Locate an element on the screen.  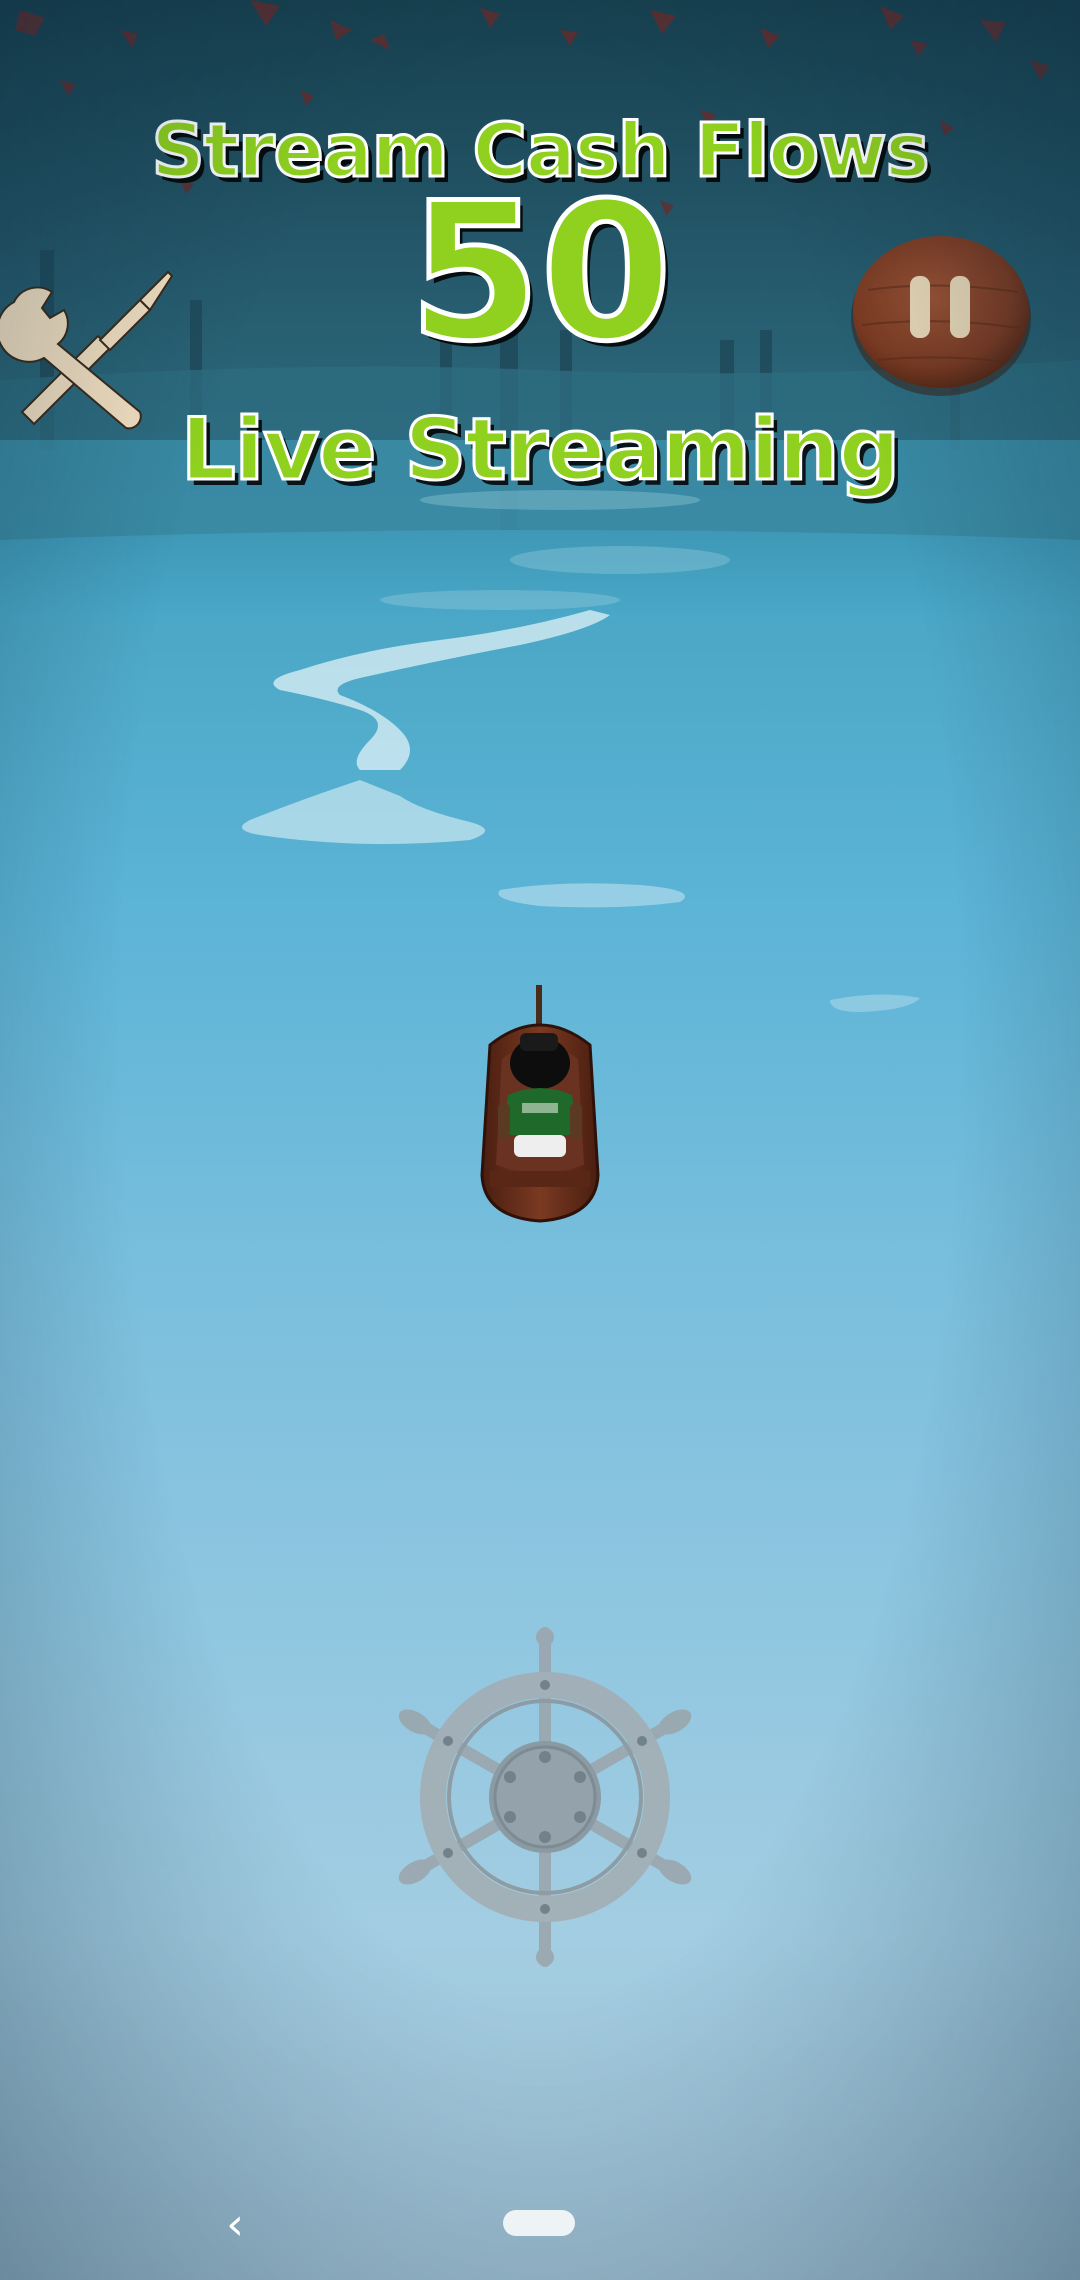
wrench-screwdriver-icon is located at coordinates (87, 350).